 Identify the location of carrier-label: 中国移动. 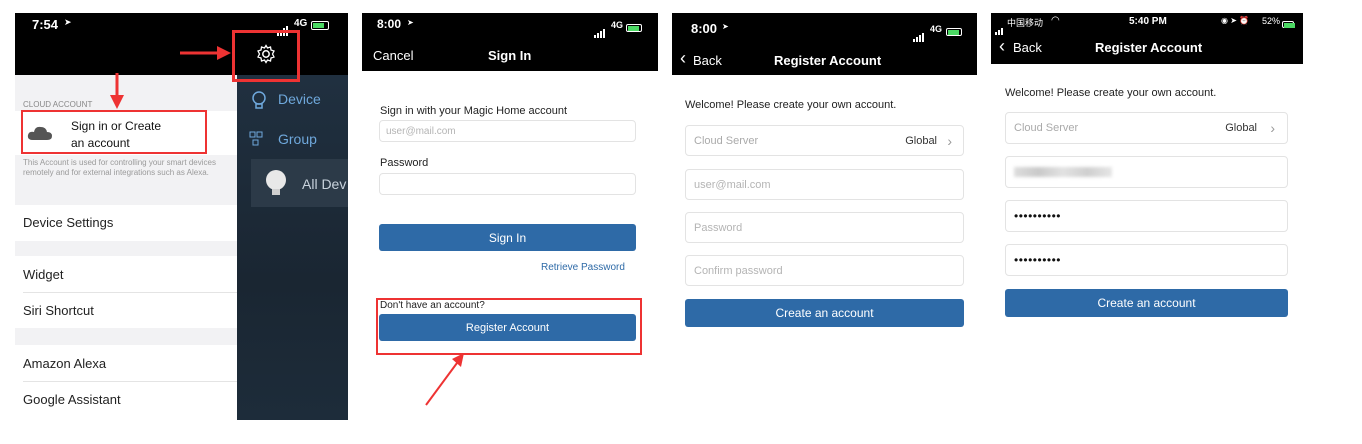
(1025, 23).